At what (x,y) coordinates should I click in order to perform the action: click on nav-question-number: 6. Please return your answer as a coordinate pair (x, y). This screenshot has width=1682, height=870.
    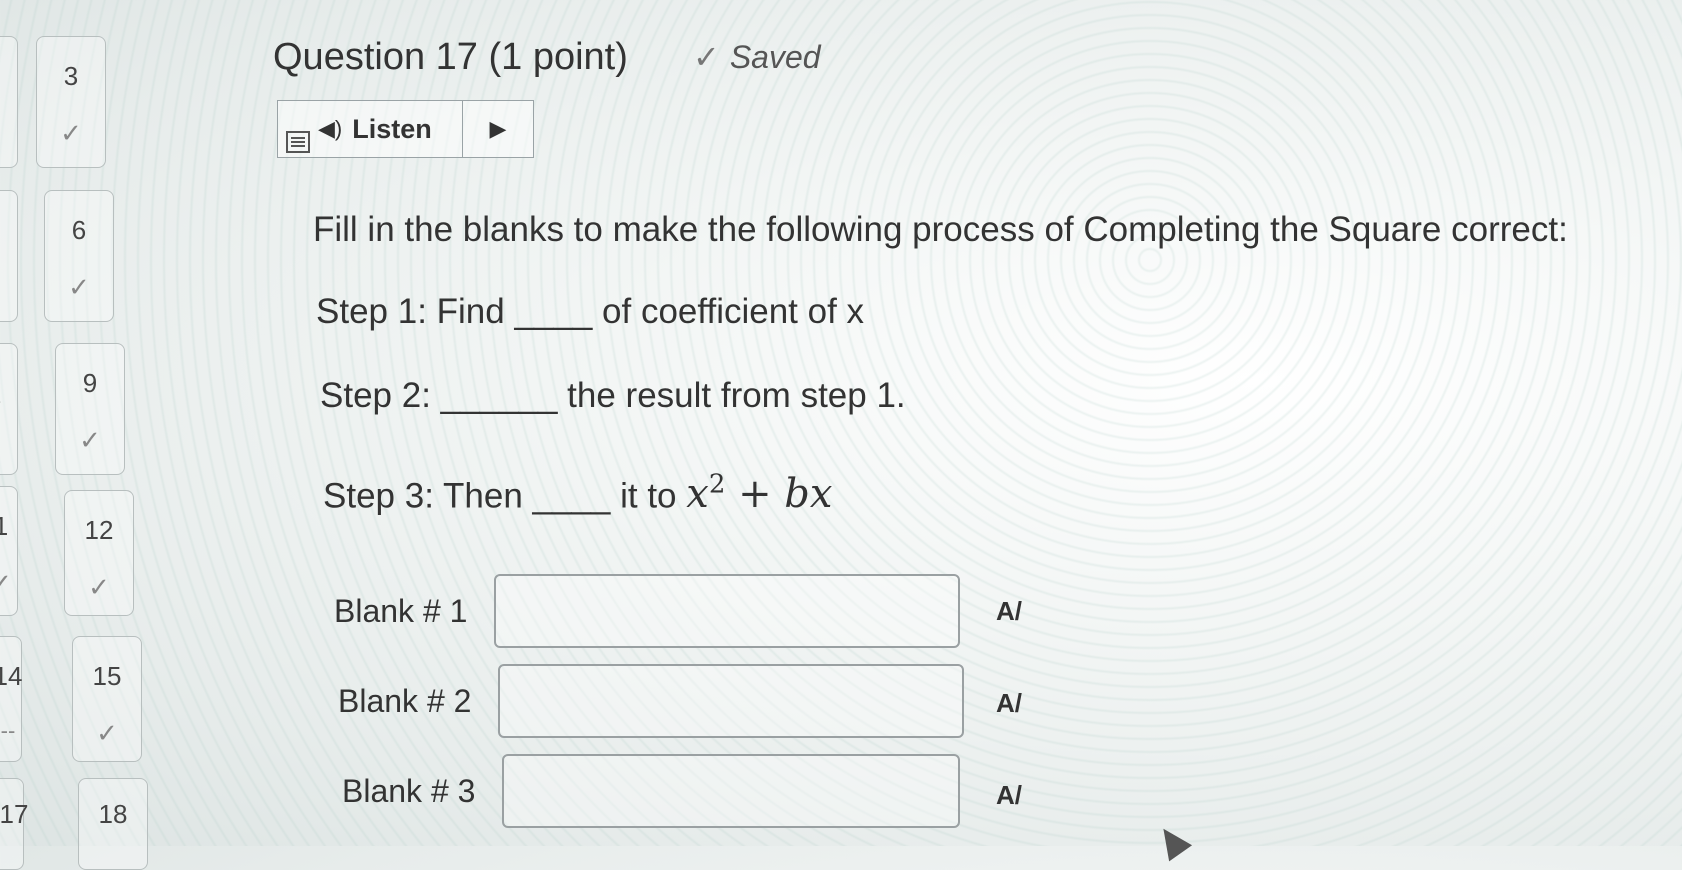
    Looking at the image, I should click on (79, 230).